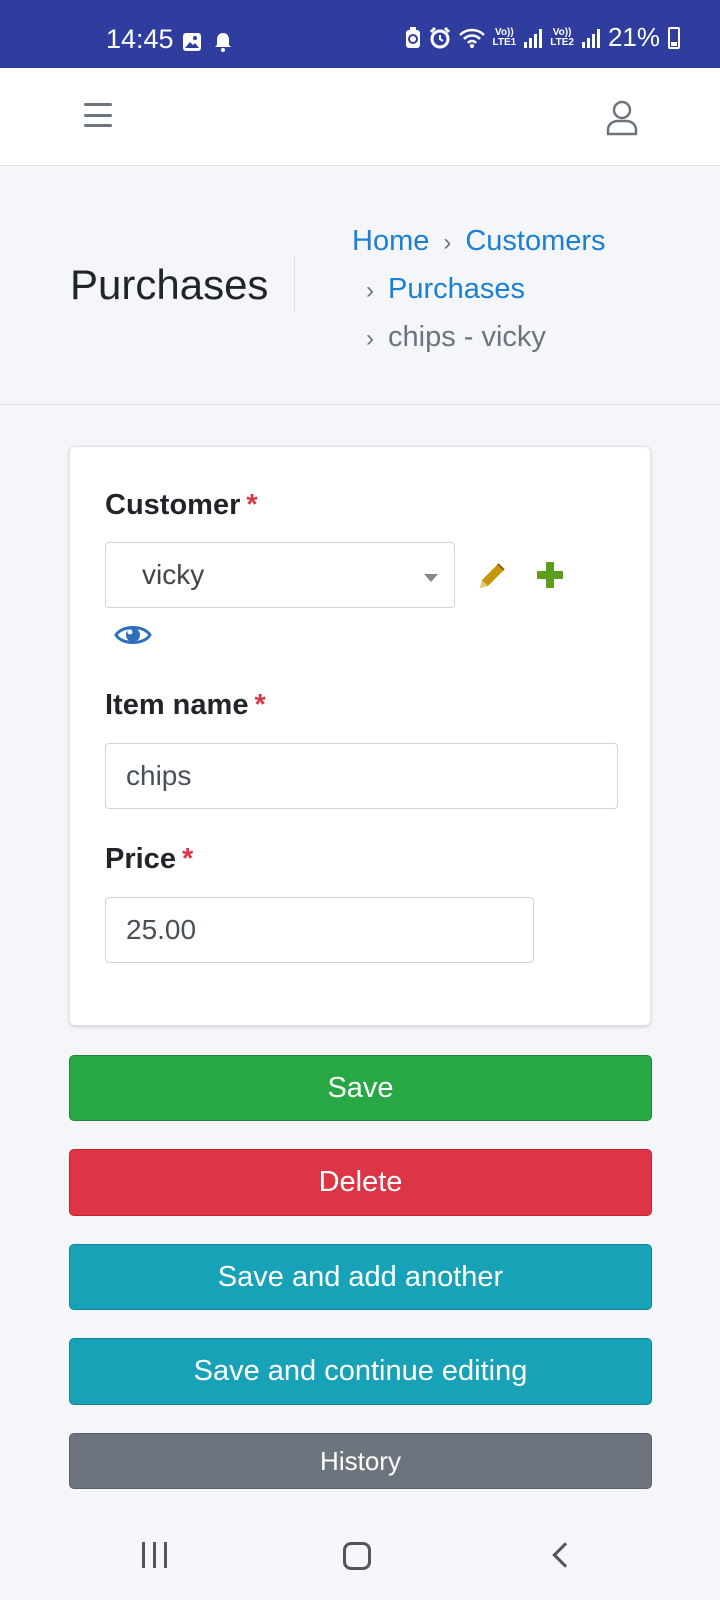  What do you see at coordinates (154, 1555) in the screenshot?
I see `recents-icon` at bounding box center [154, 1555].